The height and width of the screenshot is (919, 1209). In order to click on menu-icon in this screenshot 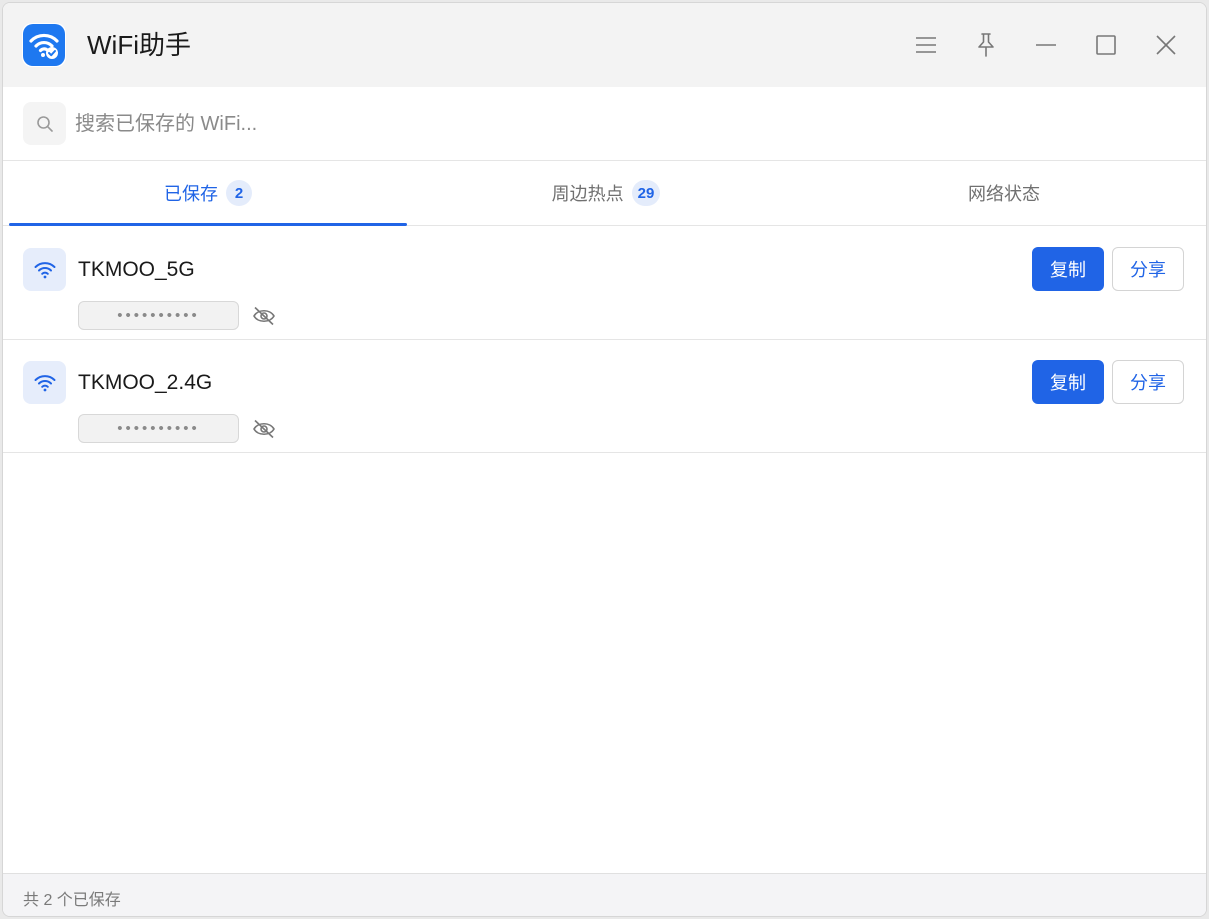, I will do `click(926, 45)`.